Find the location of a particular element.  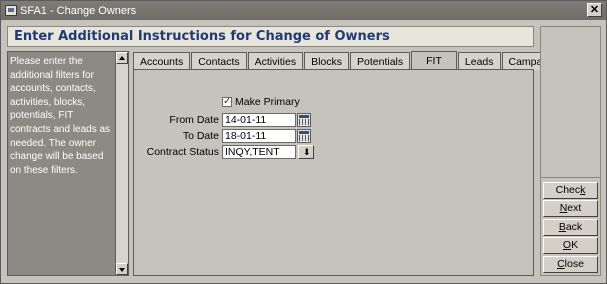

back-button: Back is located at coordinates (570, 227).